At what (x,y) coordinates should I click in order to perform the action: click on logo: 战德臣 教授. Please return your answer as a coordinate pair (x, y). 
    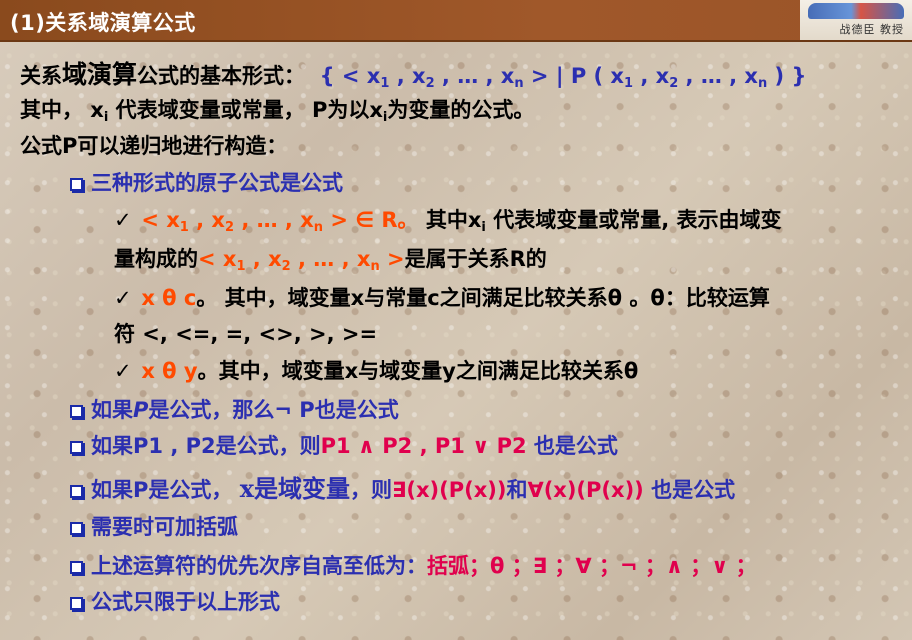
    Looking at the image, I should click on (856, 20).